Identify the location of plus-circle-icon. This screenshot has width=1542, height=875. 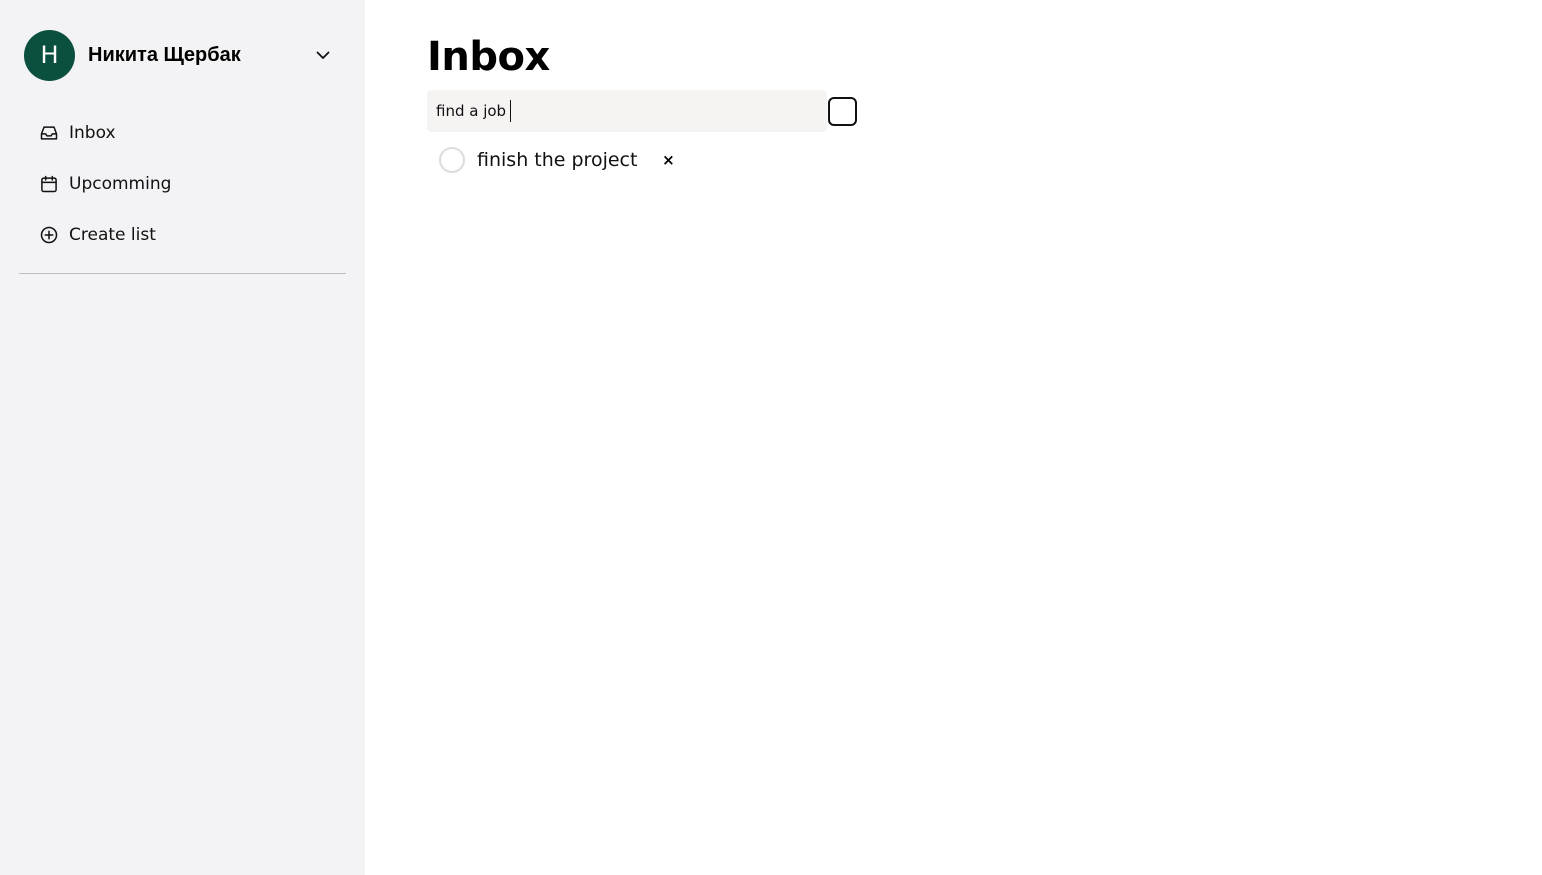
(48, 234).